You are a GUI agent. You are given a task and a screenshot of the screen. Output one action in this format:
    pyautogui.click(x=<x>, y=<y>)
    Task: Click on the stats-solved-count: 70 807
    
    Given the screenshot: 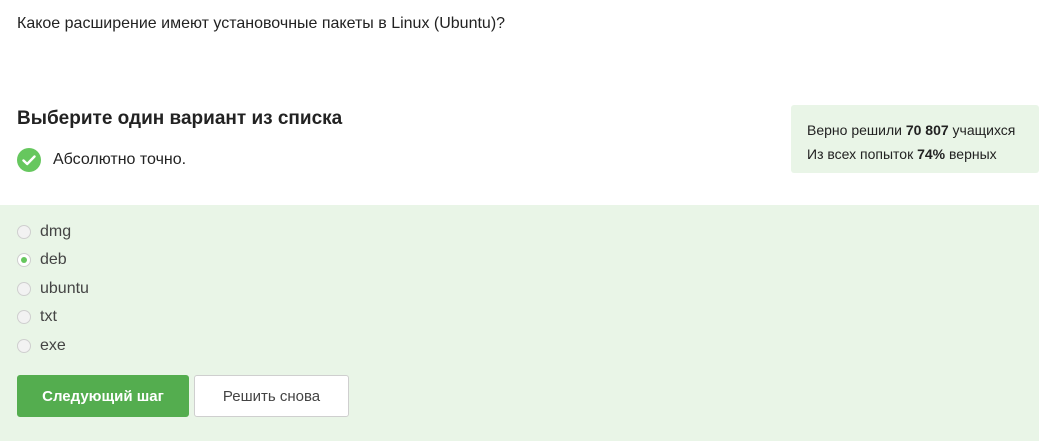 What is the action you would take?
    pyautogui.click(x=927, y=130)
    